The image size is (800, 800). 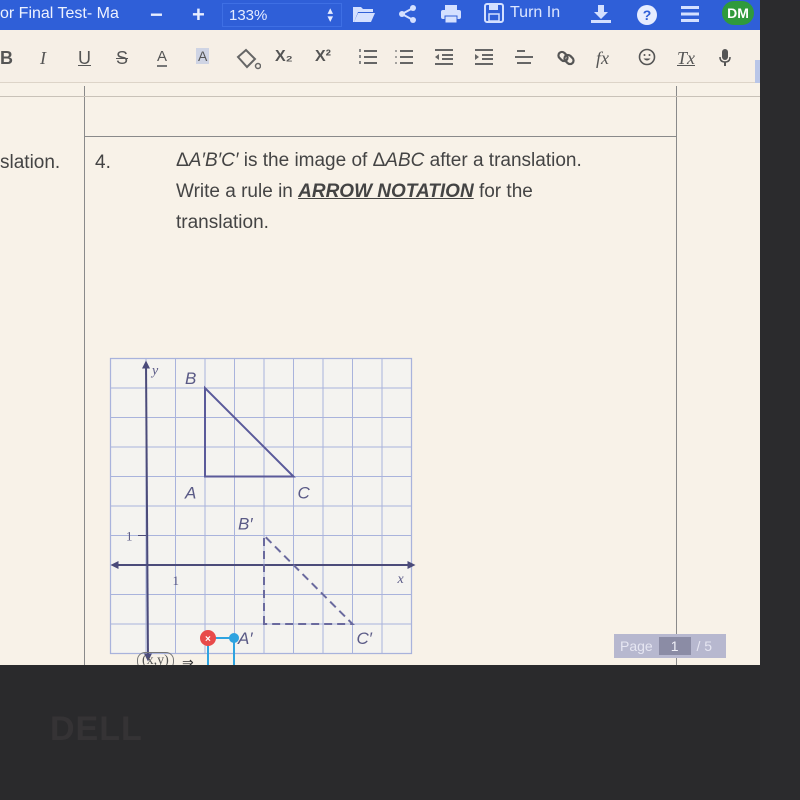 I want to click on page-total: / 5, so click(x=704, y=646).